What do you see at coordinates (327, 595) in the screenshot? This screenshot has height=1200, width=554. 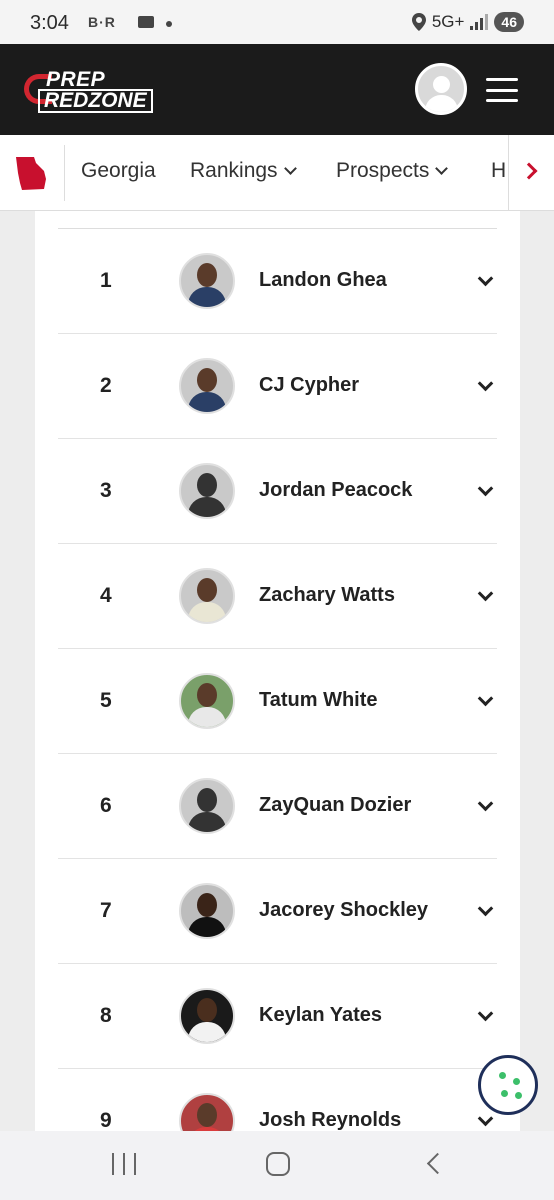 I see `player-name: Zachary Watts` at bounding box center [327, 595].